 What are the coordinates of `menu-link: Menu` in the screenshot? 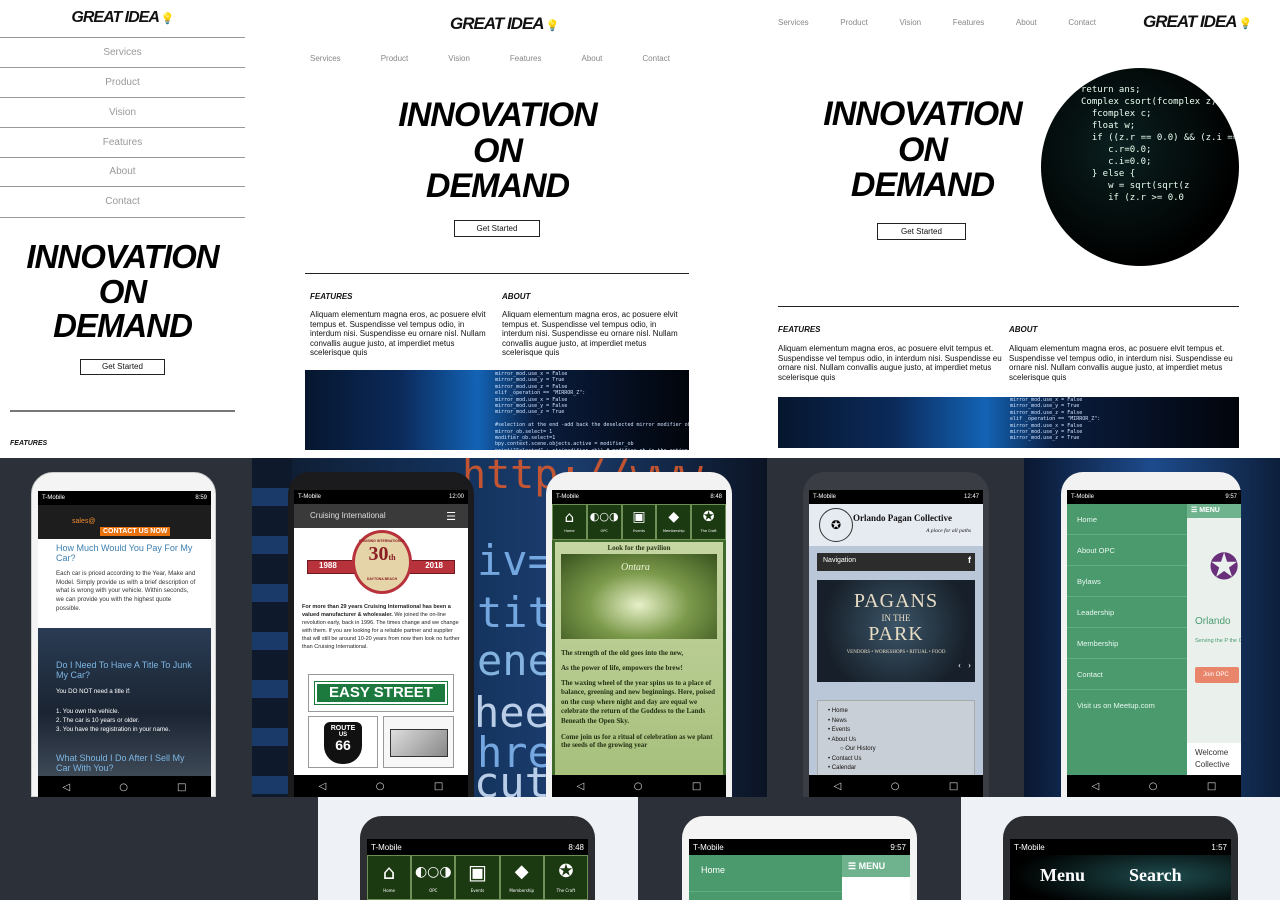 It's located at (1062, 875).